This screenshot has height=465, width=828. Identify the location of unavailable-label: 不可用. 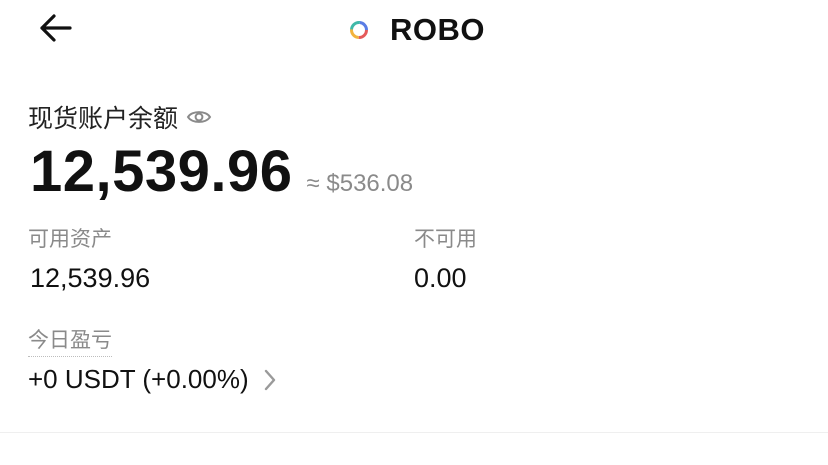
(445, 239).